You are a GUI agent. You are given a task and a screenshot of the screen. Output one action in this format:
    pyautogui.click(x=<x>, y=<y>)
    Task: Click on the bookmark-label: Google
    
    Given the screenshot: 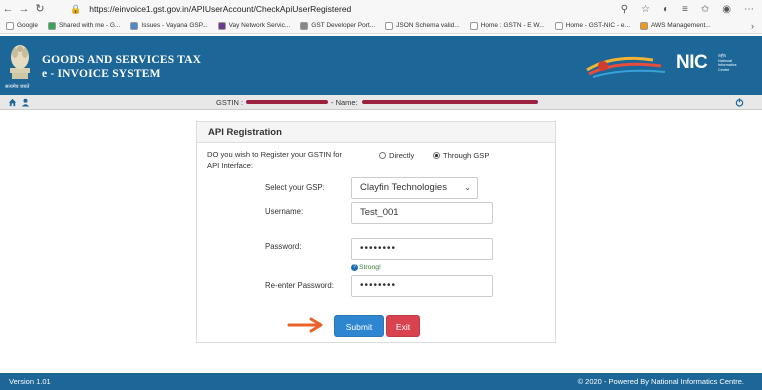 What is the action you would take?
    pyautogui.click(x=27, y=25)
    